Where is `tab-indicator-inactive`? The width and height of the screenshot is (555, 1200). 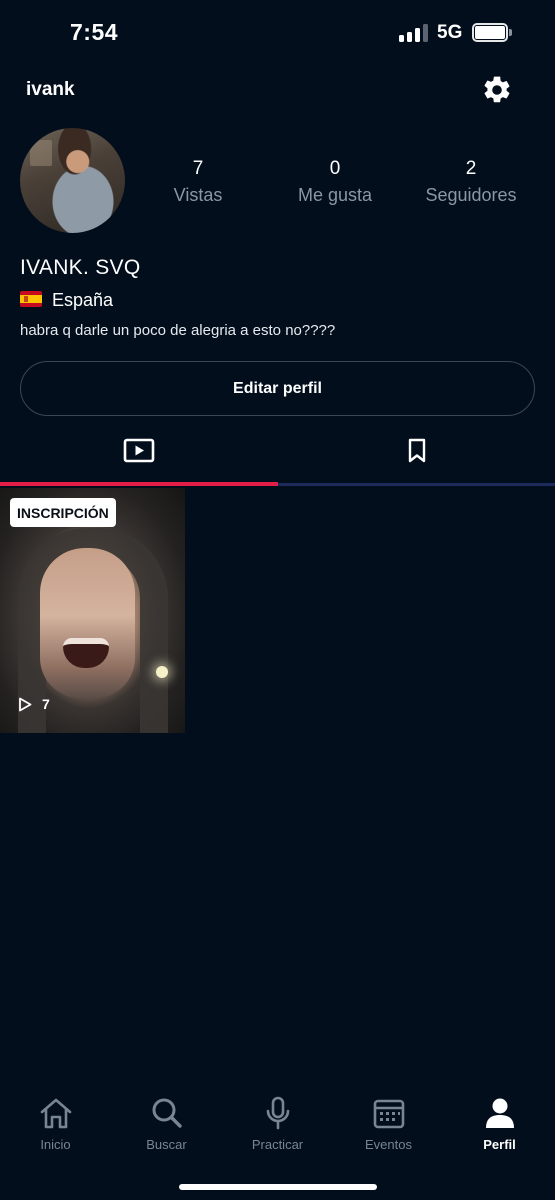
tab-indicator-inactive is located at coordinates (416, 484).